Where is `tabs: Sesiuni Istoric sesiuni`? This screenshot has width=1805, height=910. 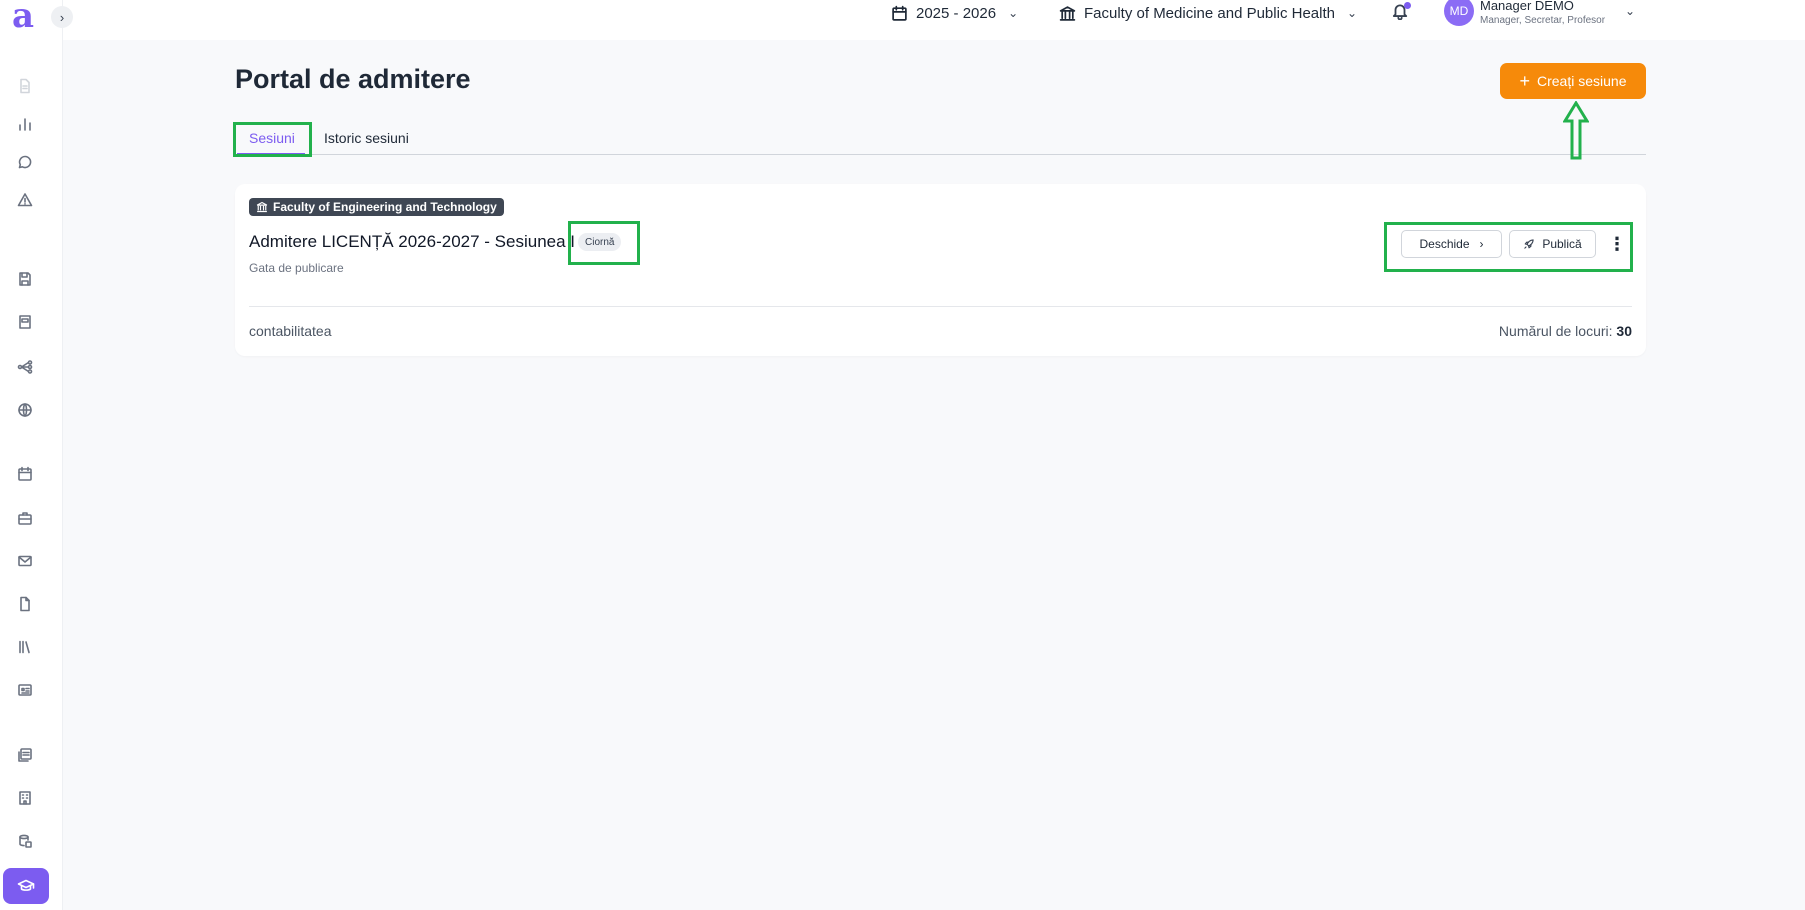 tabs: Sesiuni Istoric sesiuni is located at coordinates (940, 138).